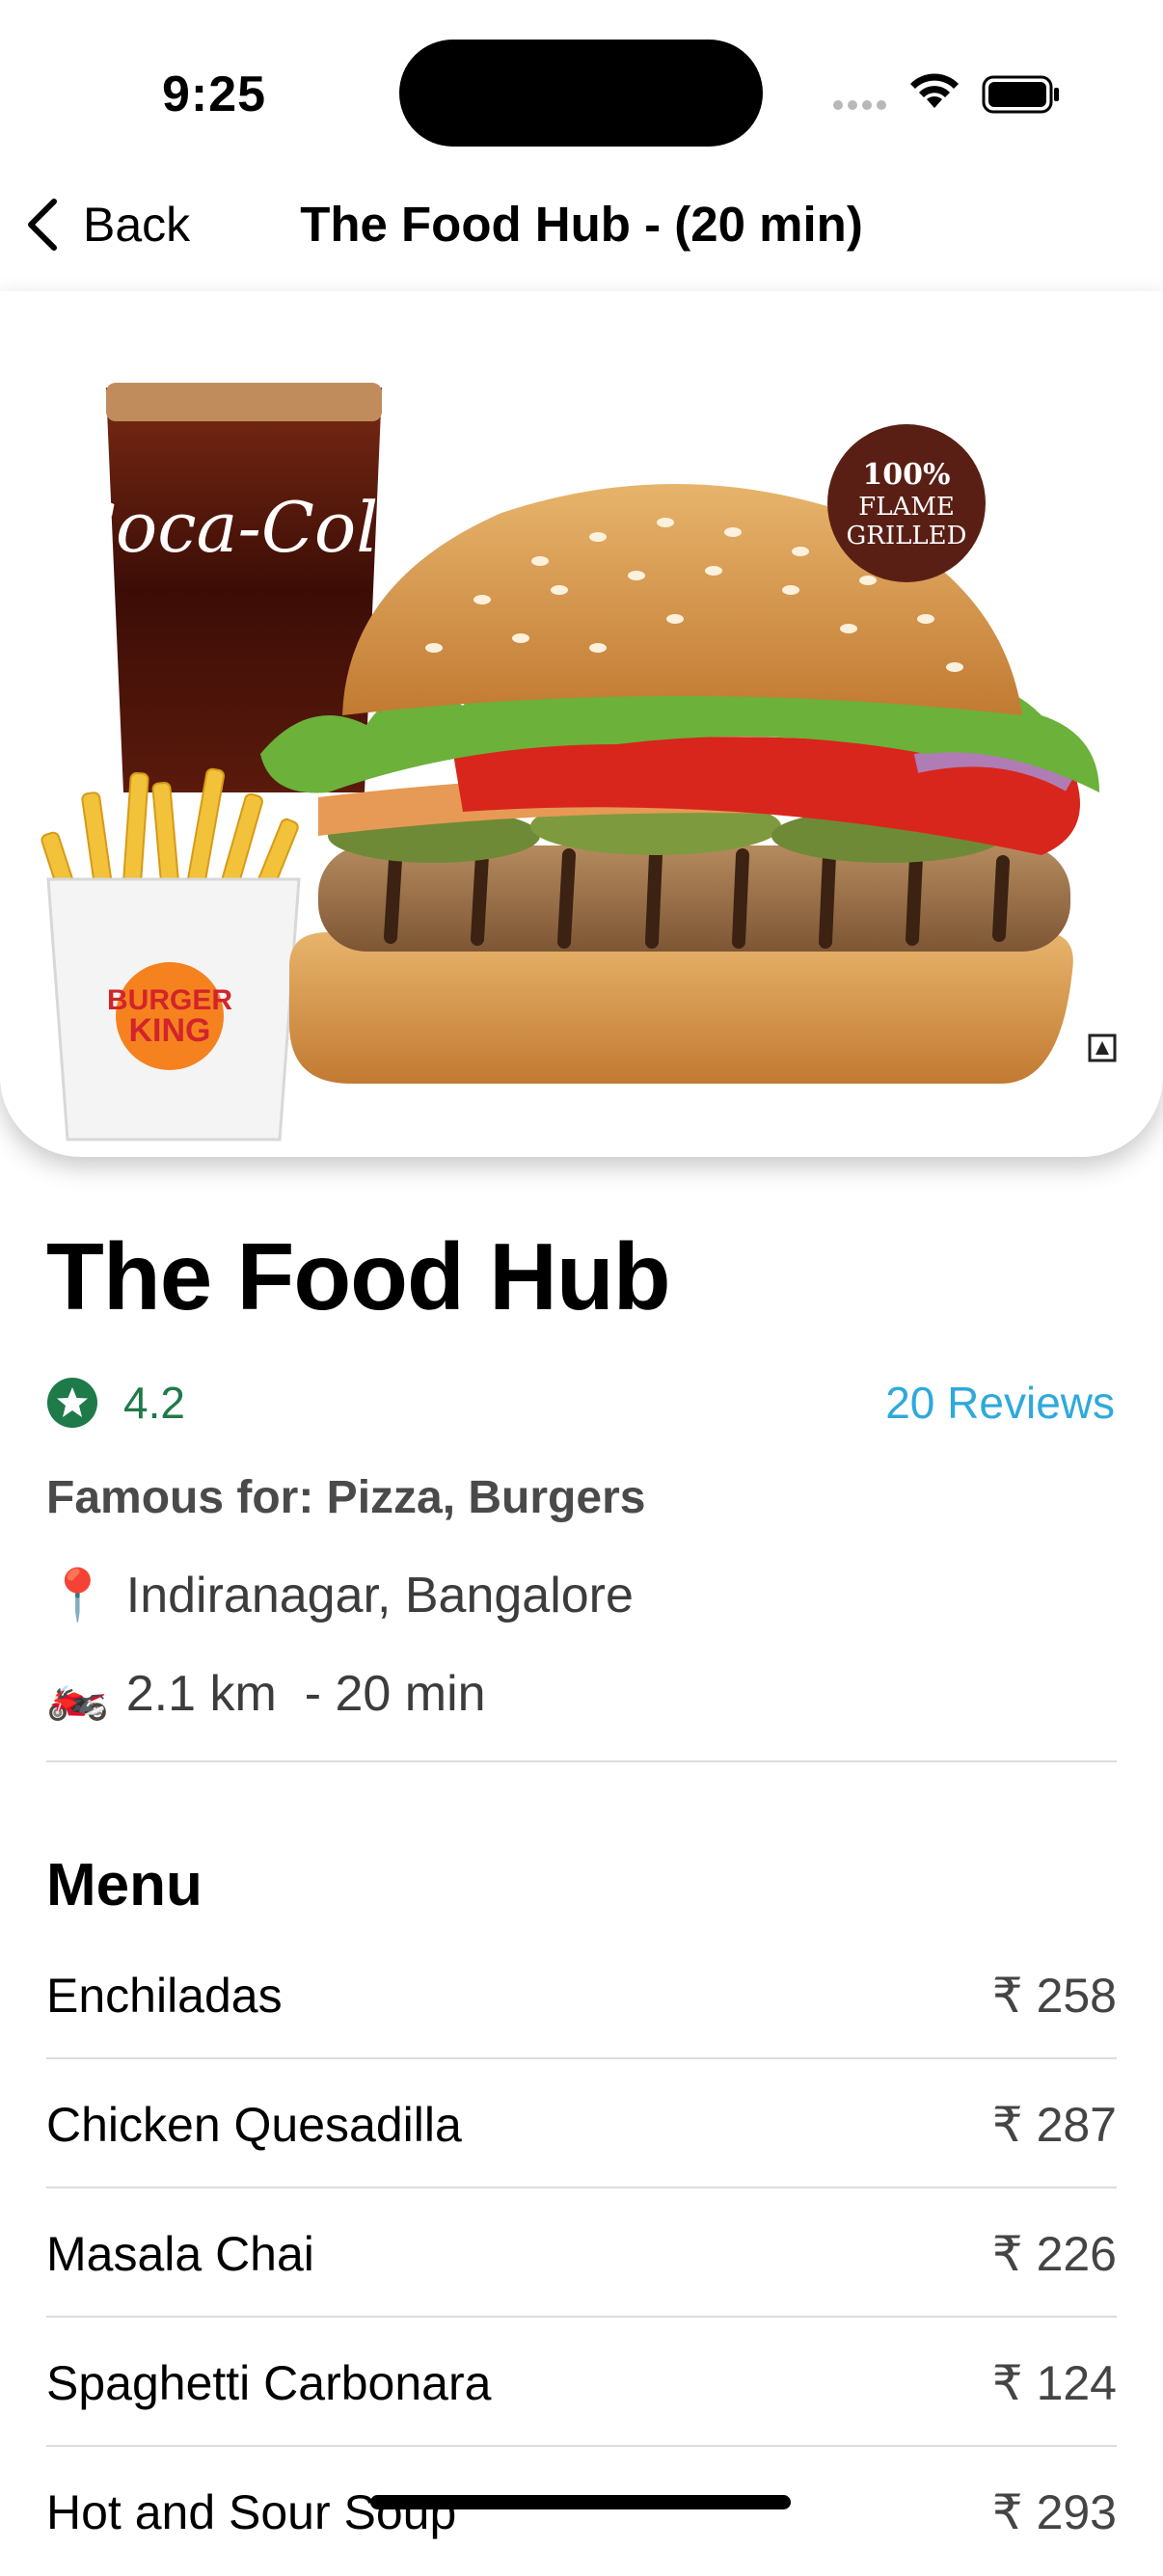 The width and height of the screenshot is (1163, 2576). Describe the element at coordinates (906, 475) in the screenshot. I see `badge-text-1: 100%` at that location.